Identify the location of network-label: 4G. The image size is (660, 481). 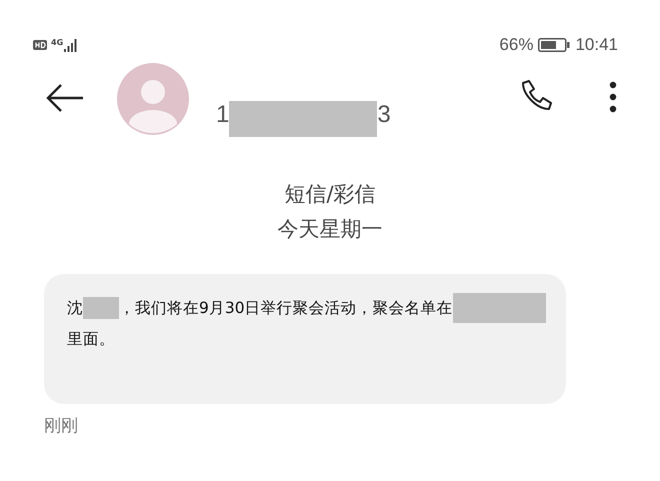
(57, 42).